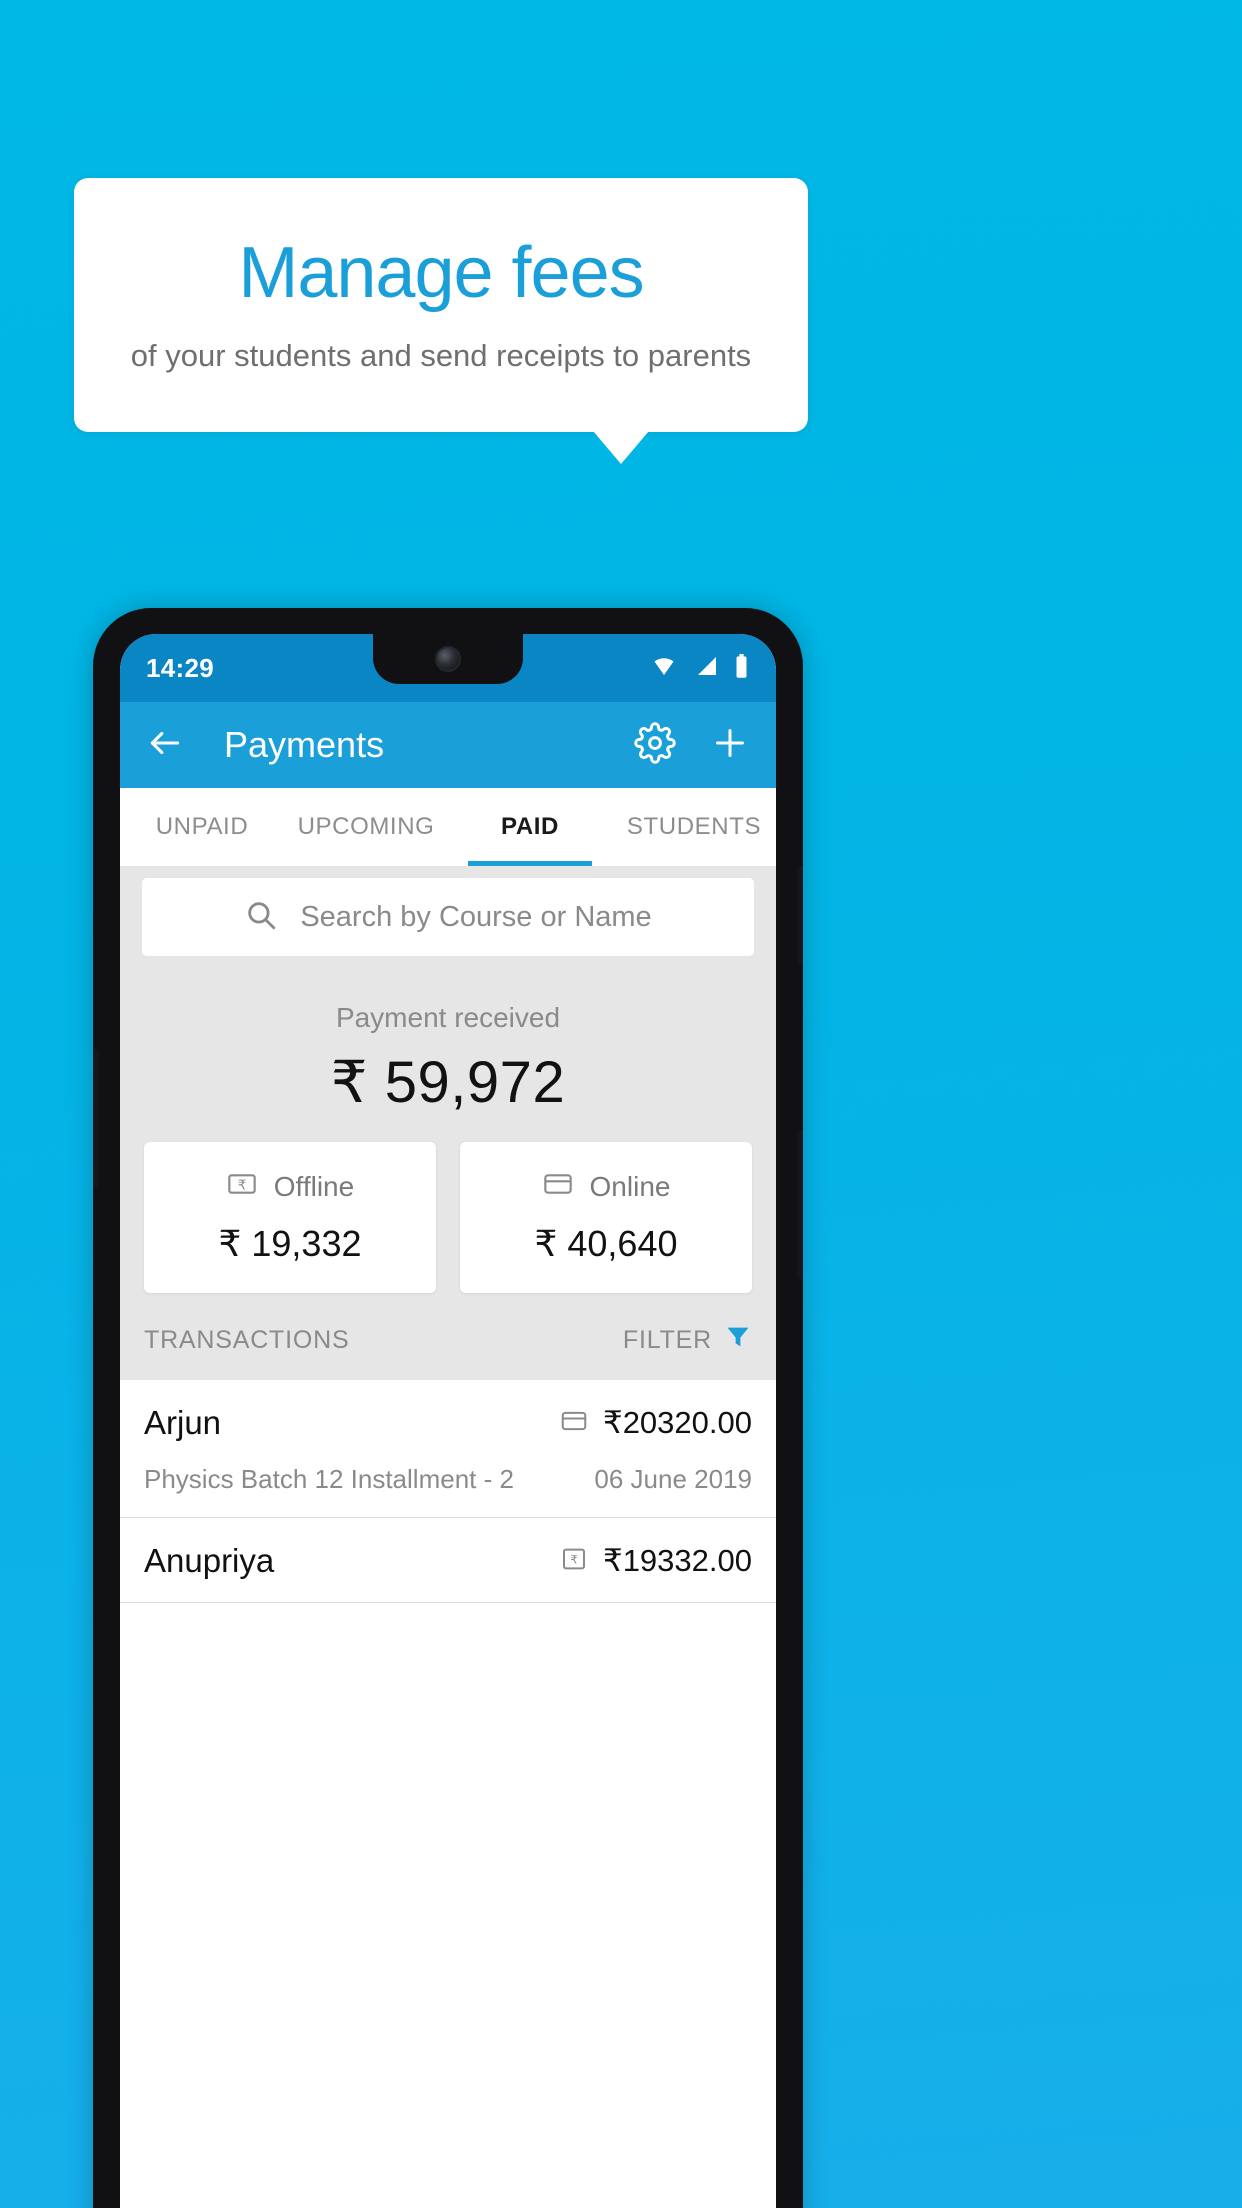  What do you see at coordinates (621, 447) in the screenshot?
I see `promo-bubble-tail` at bounding box center [621, 447].